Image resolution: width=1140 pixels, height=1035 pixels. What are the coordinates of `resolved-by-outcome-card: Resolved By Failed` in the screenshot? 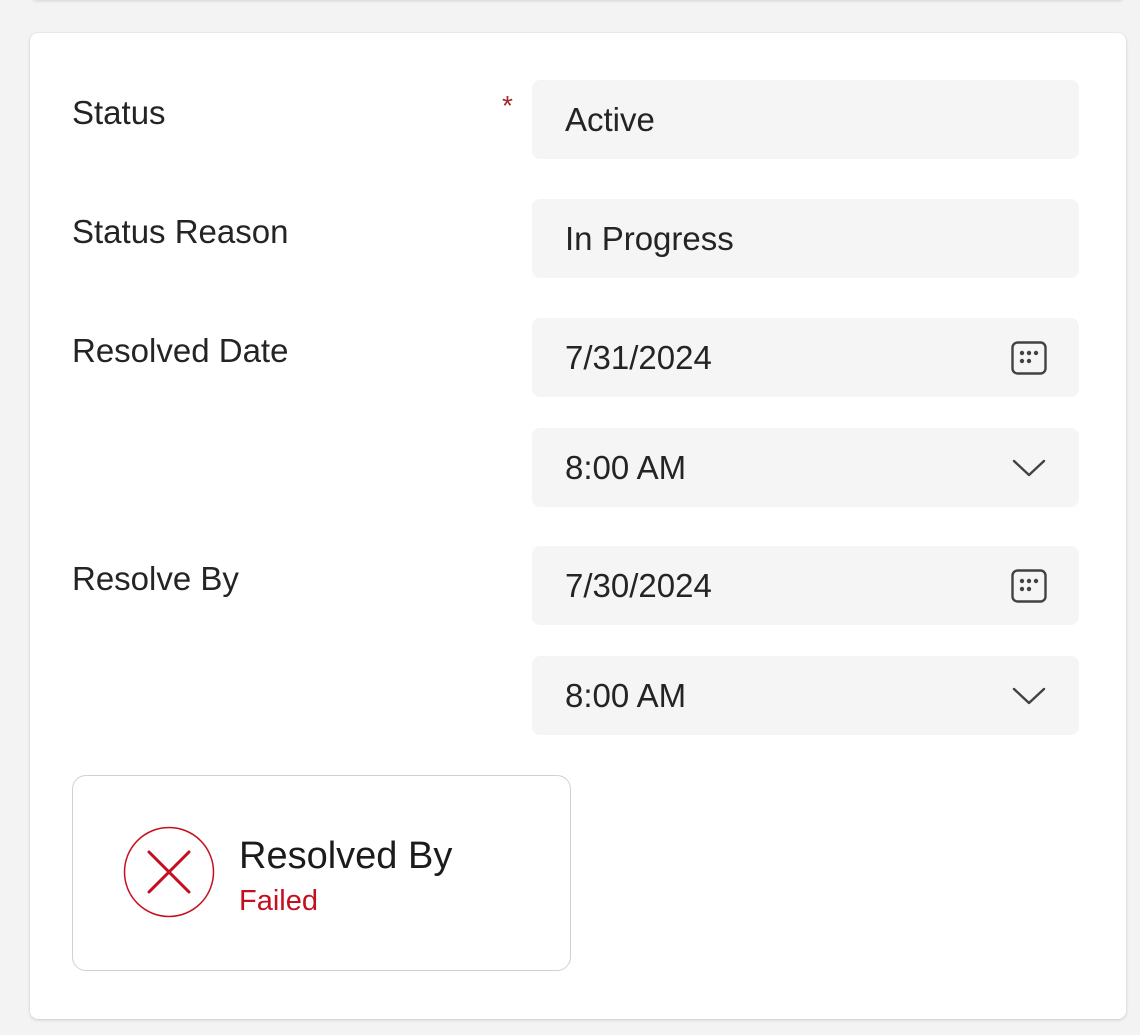 It's located at (321, 873).